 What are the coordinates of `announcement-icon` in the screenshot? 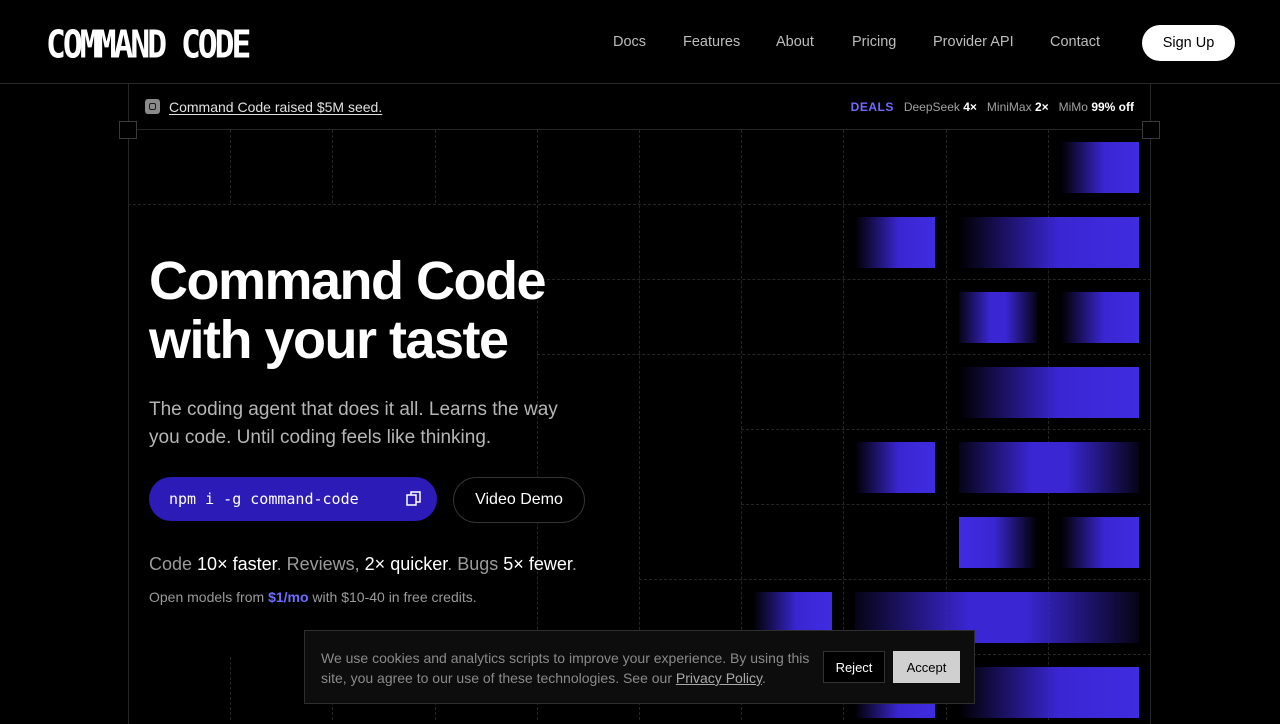 It's located at (152, 106).